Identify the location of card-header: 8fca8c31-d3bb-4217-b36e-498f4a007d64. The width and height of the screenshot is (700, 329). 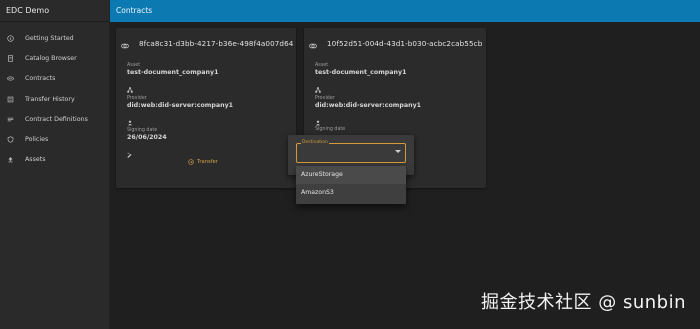
(207, 43).